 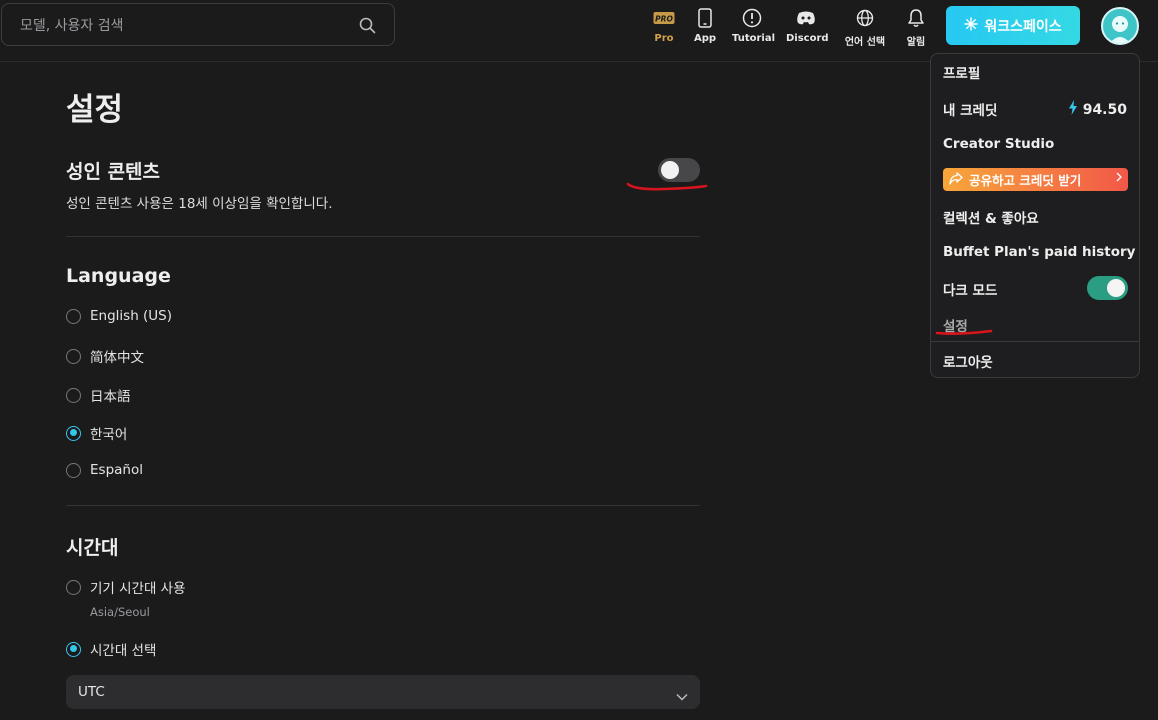 What do you see at coordinates (916, 18) in the screenshot?
I see `bell-icon` at bounding box center [916, 18].